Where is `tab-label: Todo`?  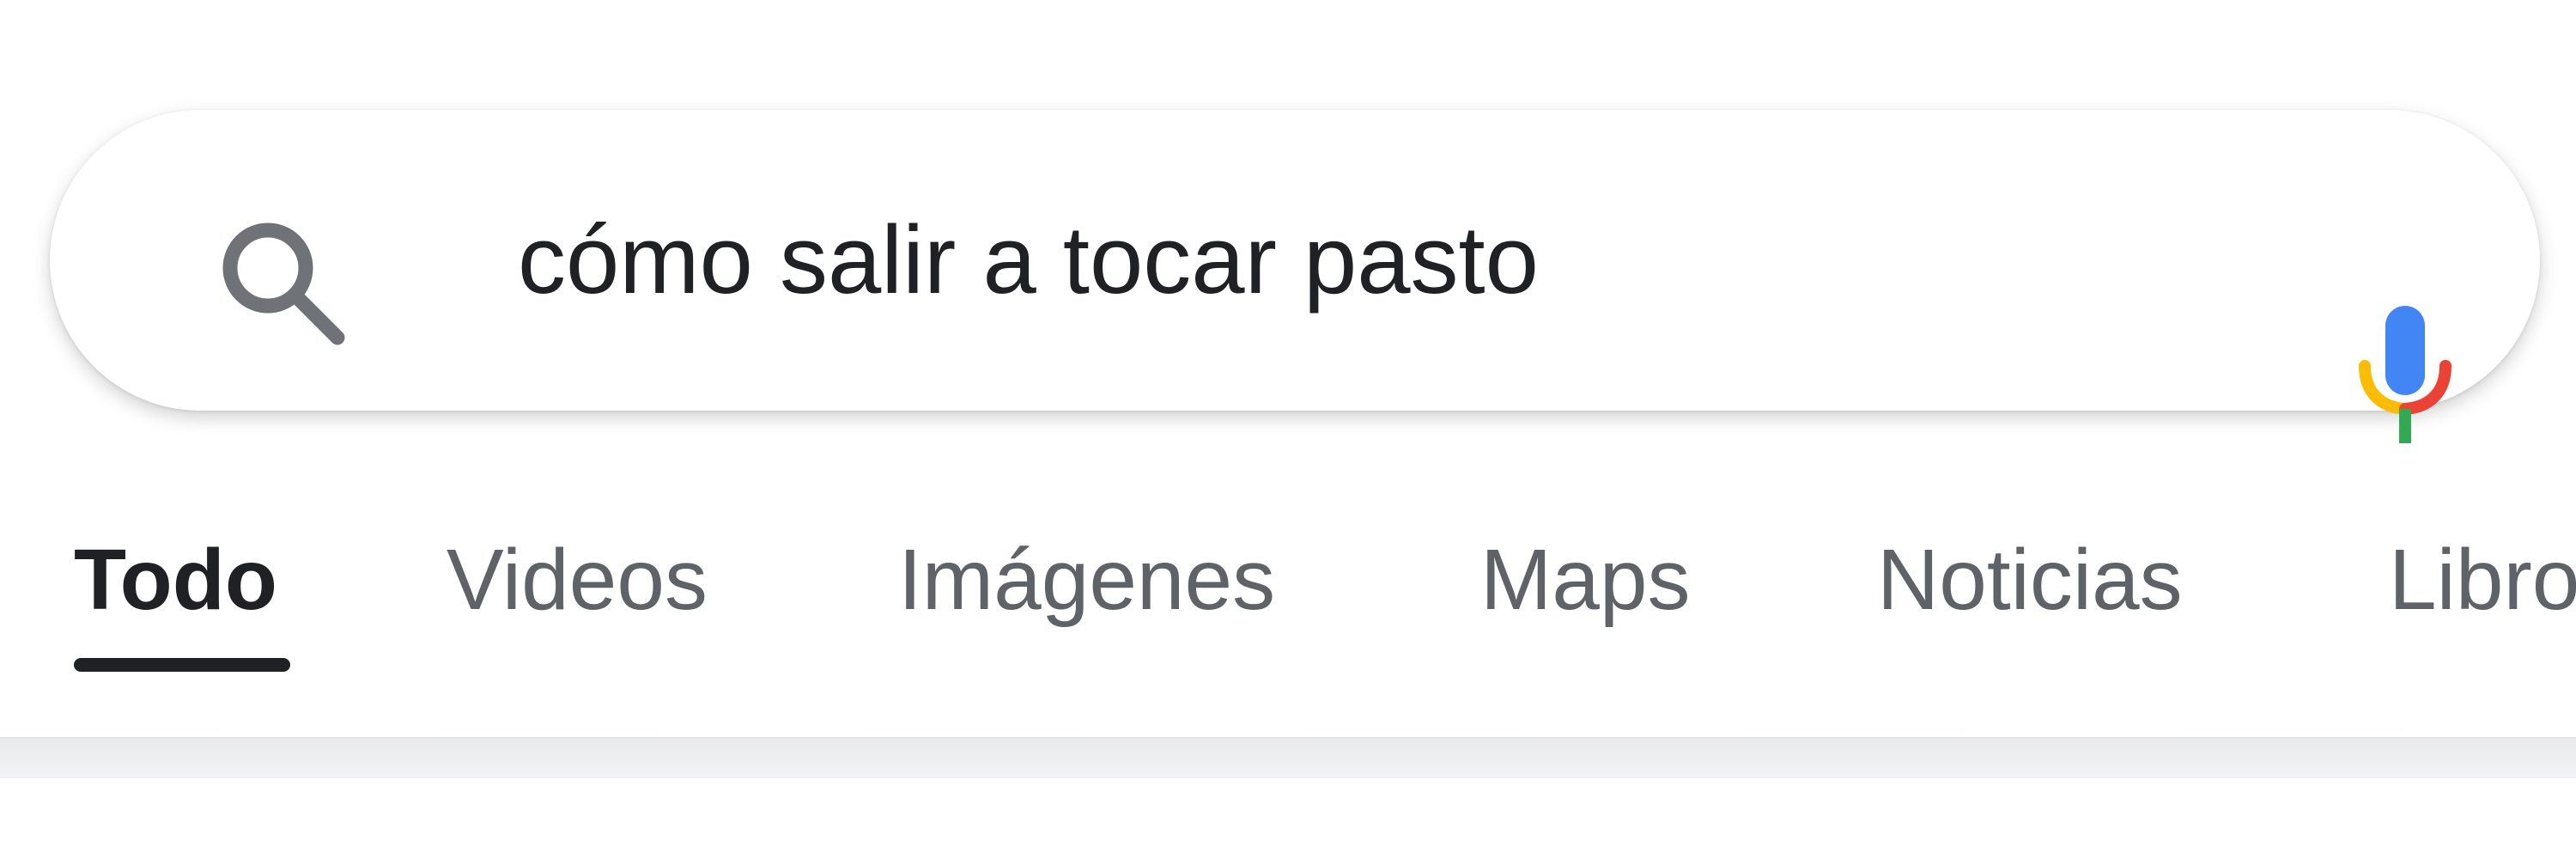 tab-label: Todo is located at coordinates (175, 580).